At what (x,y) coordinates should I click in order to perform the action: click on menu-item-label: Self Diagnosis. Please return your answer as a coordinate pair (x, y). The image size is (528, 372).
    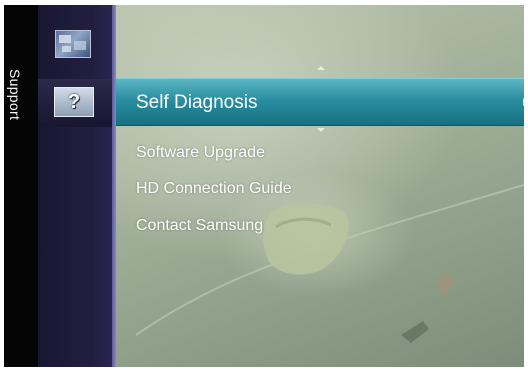
    Looking at the image, I should click on (197, 102).